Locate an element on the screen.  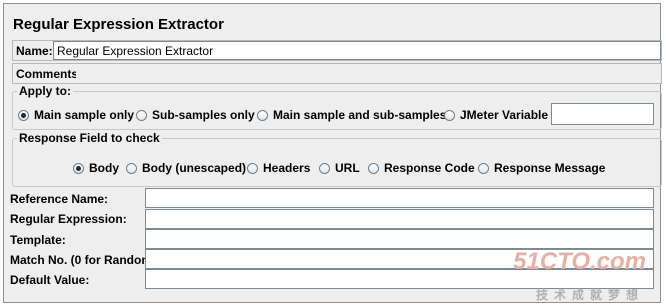
radio-label: Response Code is located at coordinates (429, 168).